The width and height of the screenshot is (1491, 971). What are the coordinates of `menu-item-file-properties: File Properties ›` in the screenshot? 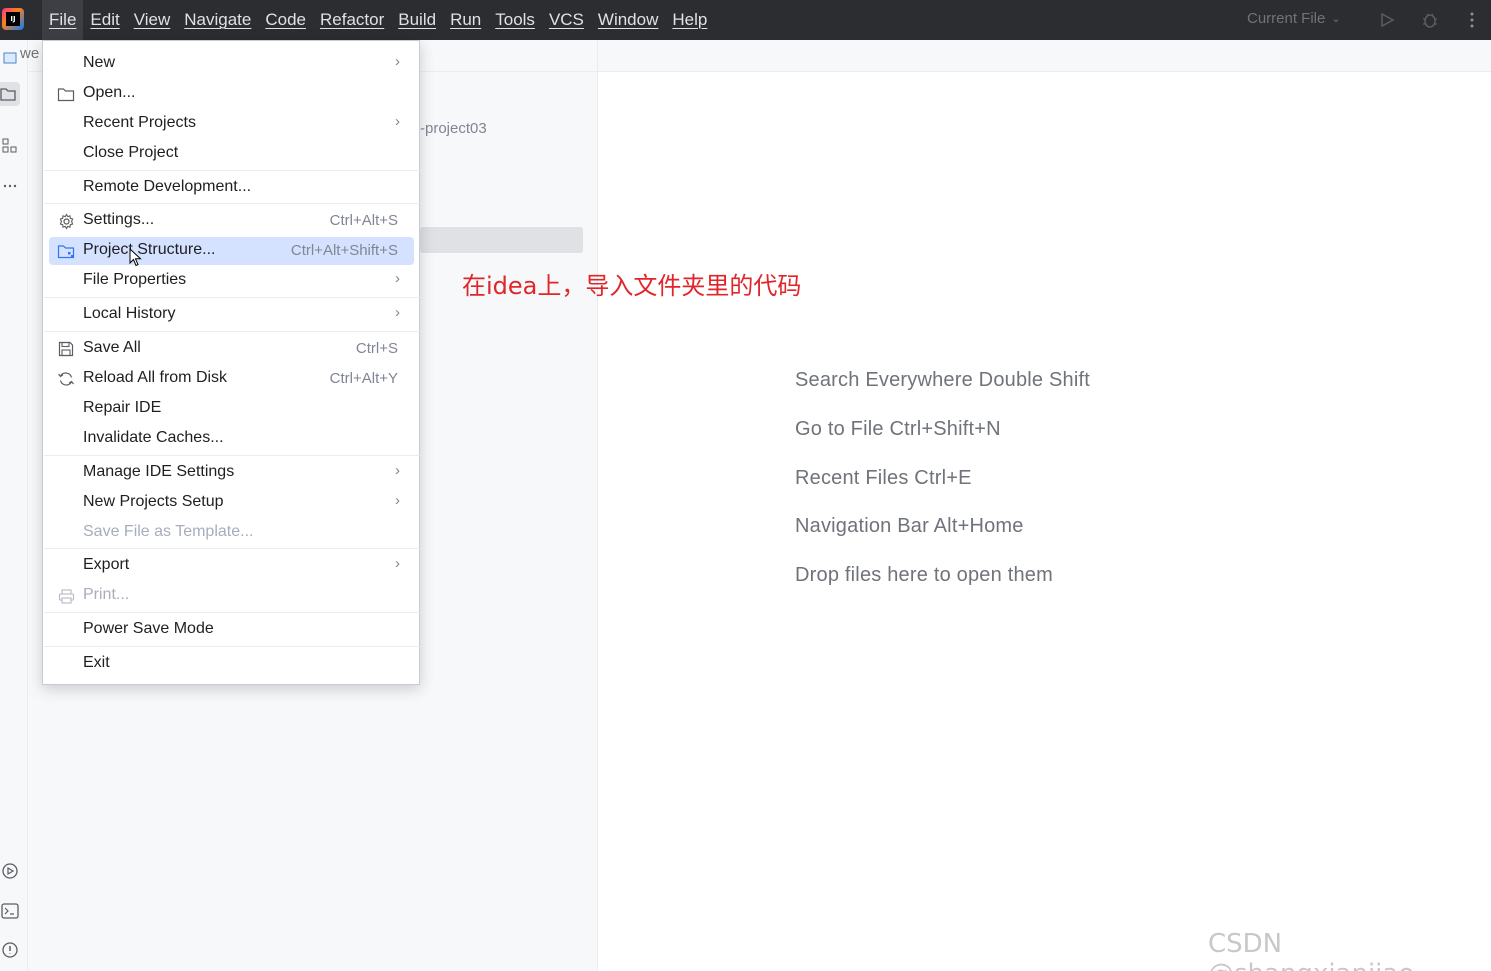 It's located at (231, 281).